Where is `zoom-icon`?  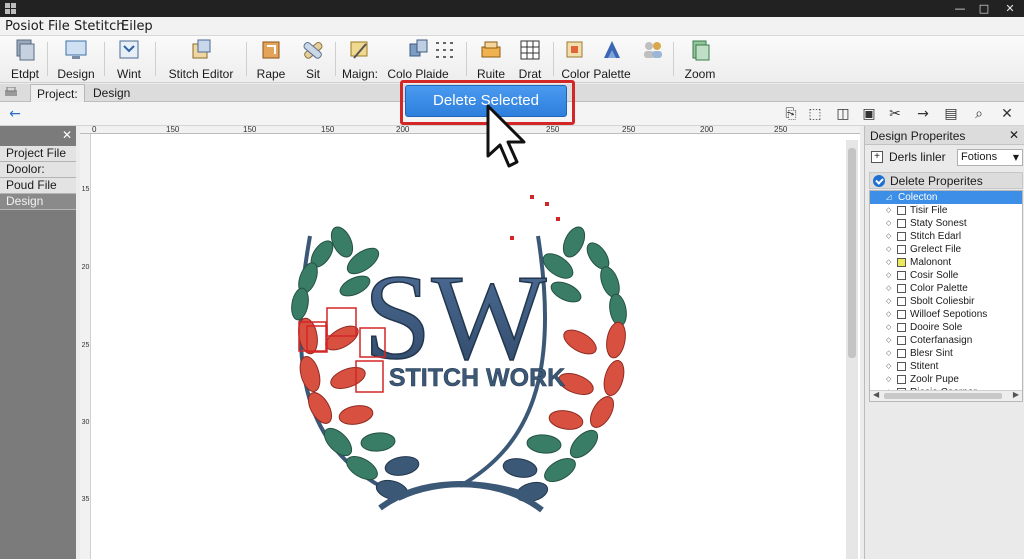 zoom-icon is located at coordinates (700, 50).